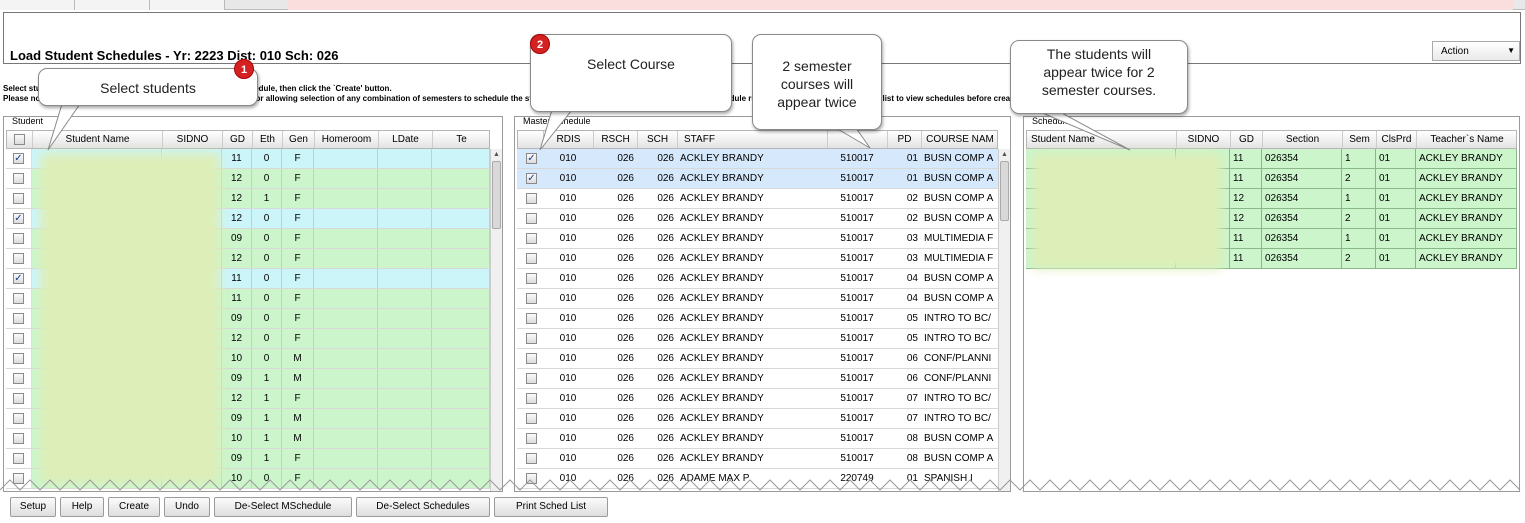 This screenshot has width=1525, height=523. I want to click on col-sched-sidno: SIDNO, so click(1204, 139).